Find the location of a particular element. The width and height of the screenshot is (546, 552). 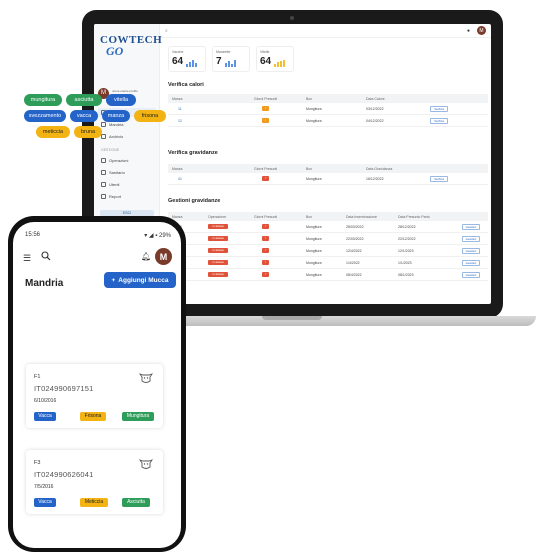

chip-meticcia: meticcia is located at coordinates (53, 132).